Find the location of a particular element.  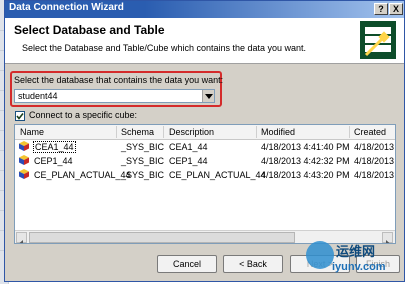

column-header-created: Created is located at coordinates (370, 132).